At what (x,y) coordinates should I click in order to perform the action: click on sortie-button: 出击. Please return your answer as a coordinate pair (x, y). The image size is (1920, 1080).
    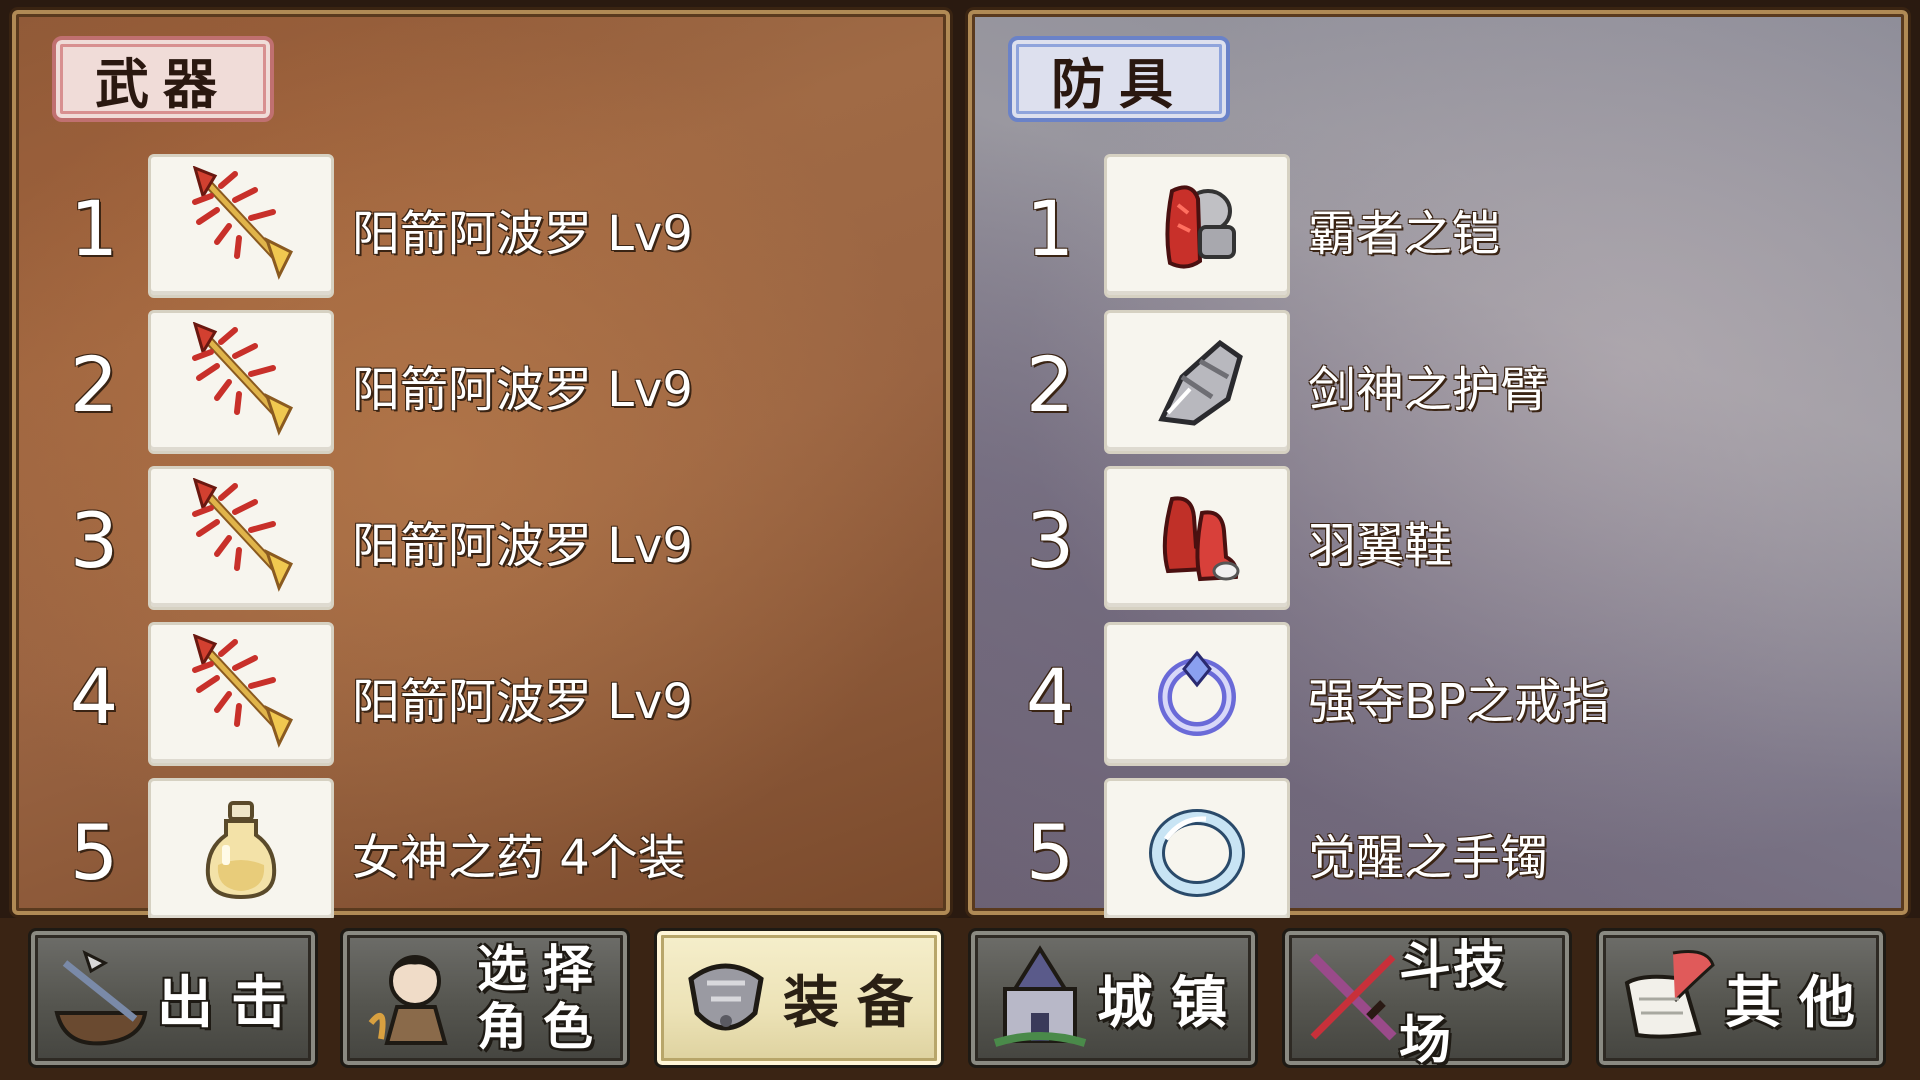
    Looking at the image, I should click on (173, 998).